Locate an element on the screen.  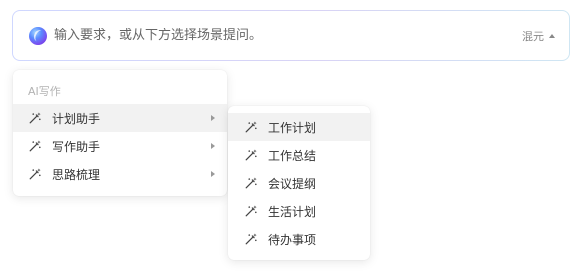
menu-group-title: AI写作 is located at coordinates (44, 91).